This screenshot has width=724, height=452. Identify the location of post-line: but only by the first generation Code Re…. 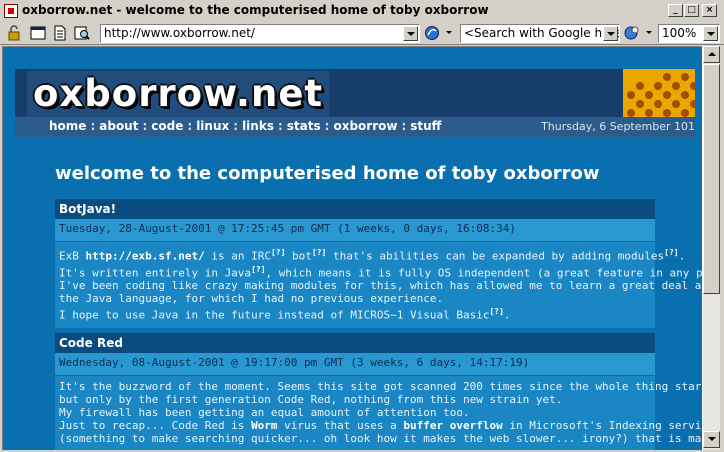
(355, 399).